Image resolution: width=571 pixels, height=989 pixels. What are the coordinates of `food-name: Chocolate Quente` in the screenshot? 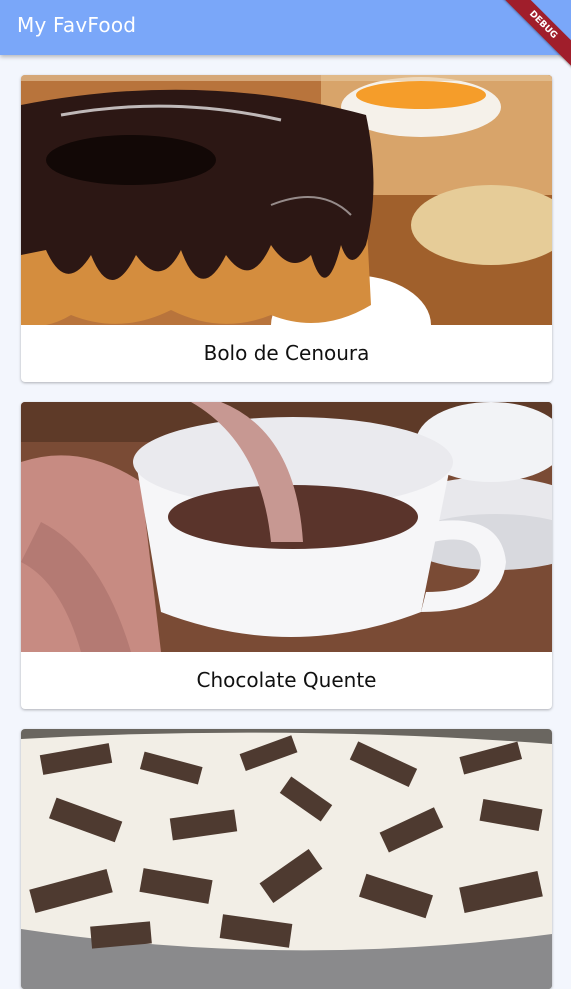 It's located at (286, 680).